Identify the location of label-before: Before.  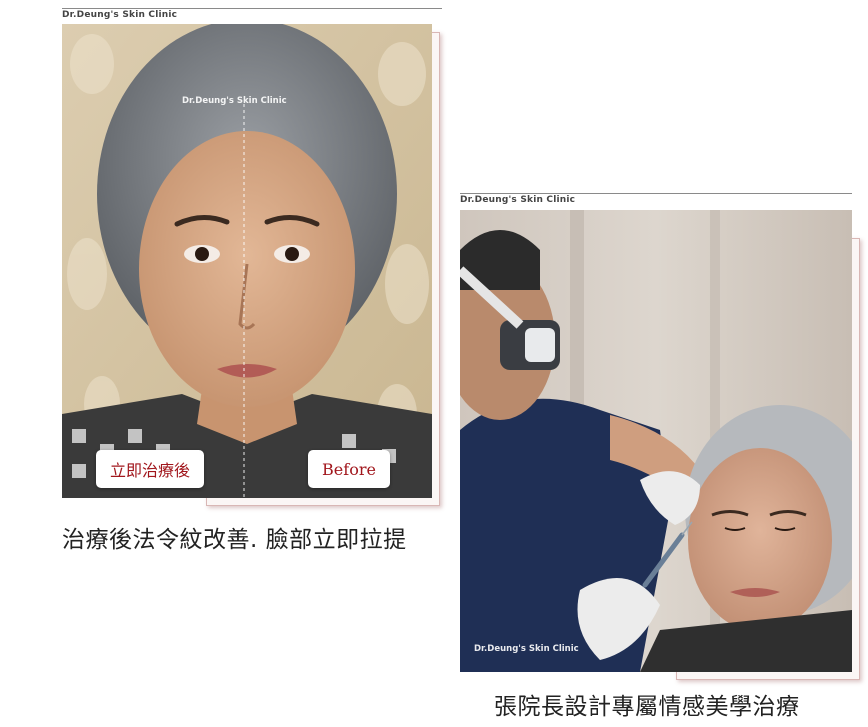
(349, 469).